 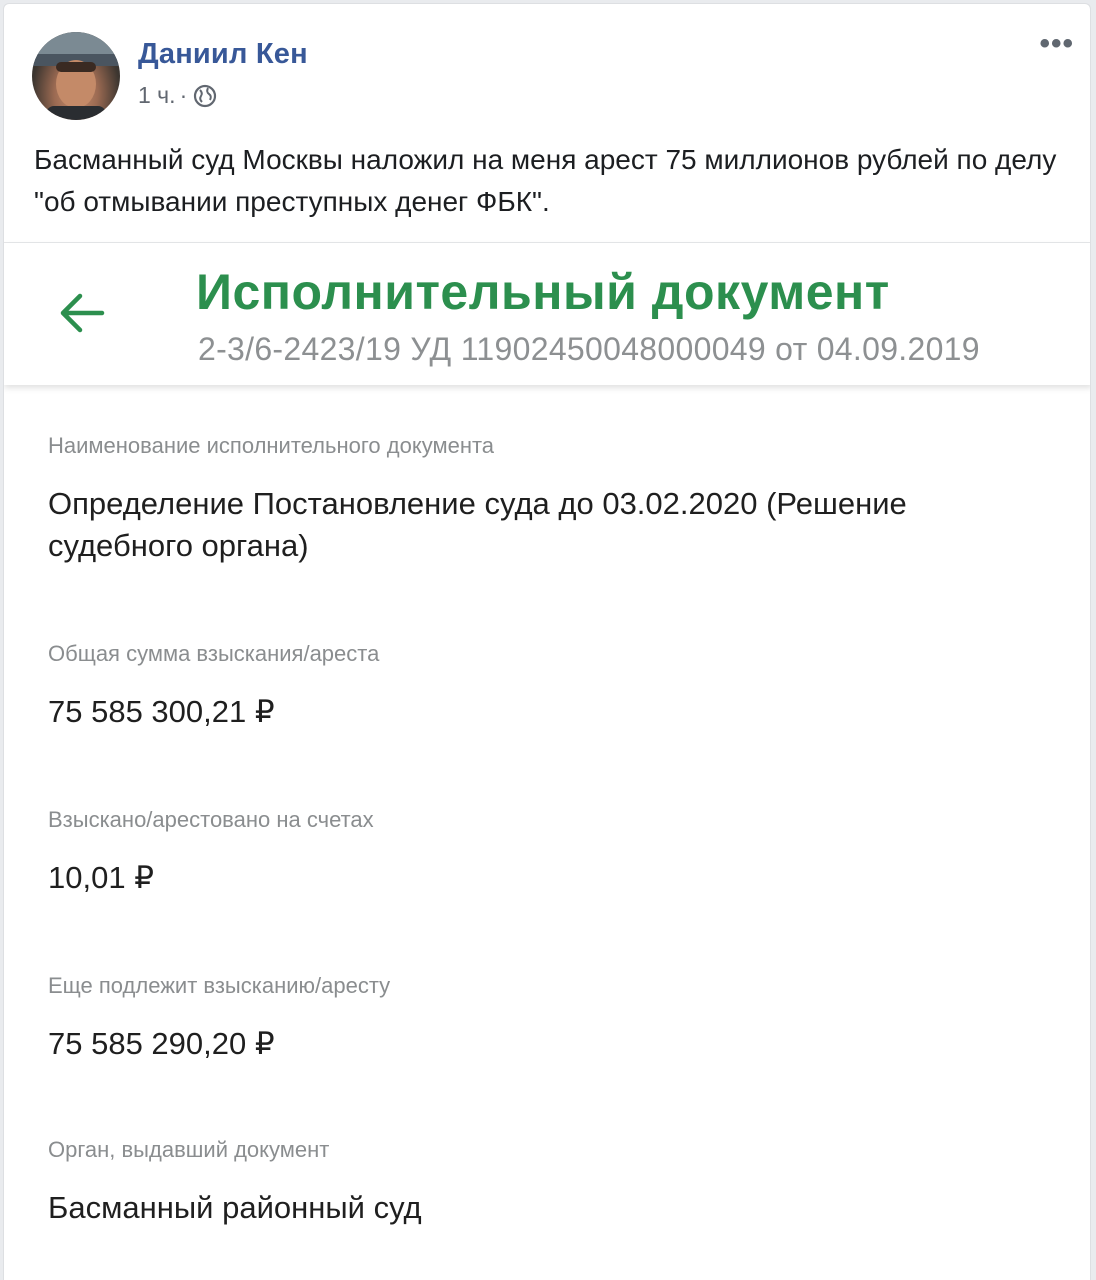 I want to click on document-title: Исполнительный документ, so click(x=543, y=292).